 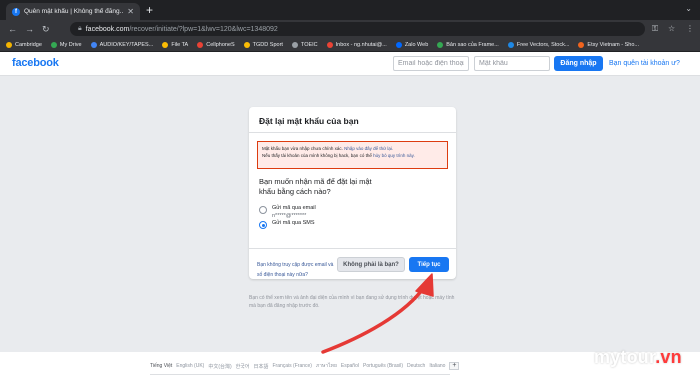 What do you see at coordinates (263, 44) in the screenshot?
I see `bookmark-item: TGDD Sport` at bounding box center [263, 44].